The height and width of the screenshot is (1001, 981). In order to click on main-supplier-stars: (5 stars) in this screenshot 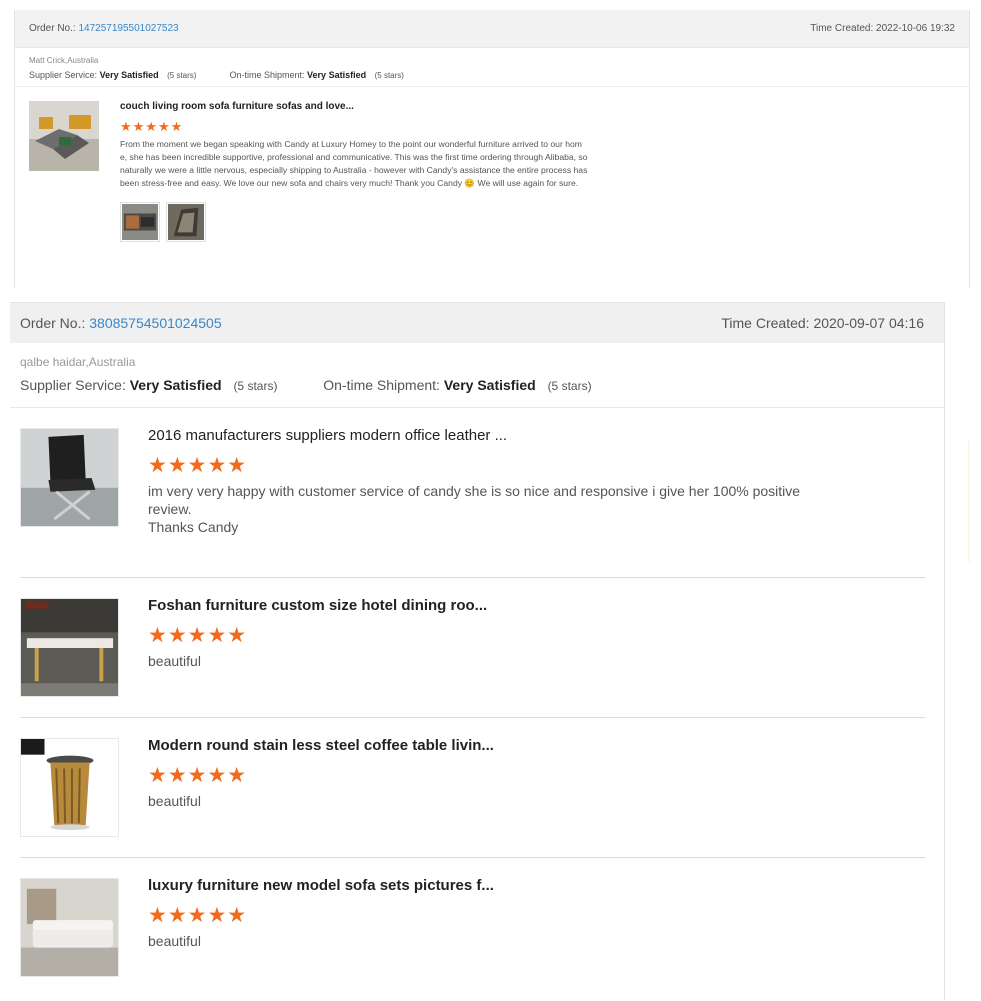, I will do `click(255, 386)`.